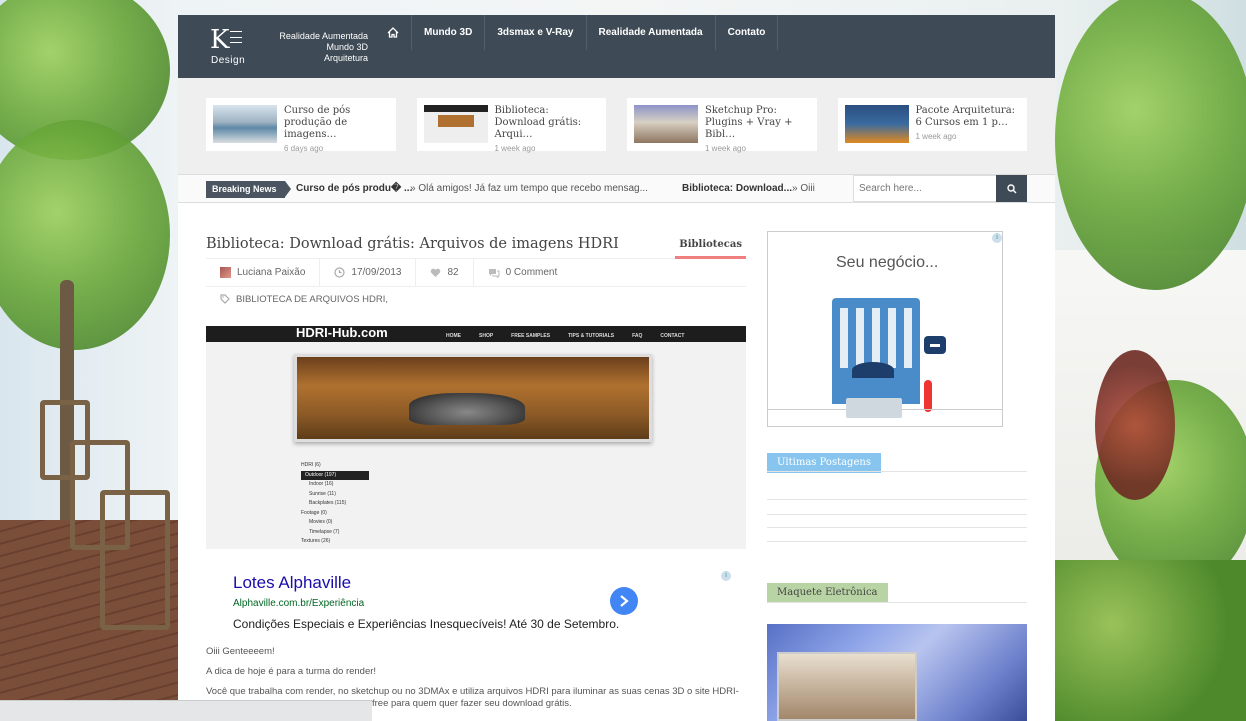 The width and height of the screenshot is (1246, 721). Describe the element at coordinates (467, 409) in the screenshot. I see `car-image` at that location.